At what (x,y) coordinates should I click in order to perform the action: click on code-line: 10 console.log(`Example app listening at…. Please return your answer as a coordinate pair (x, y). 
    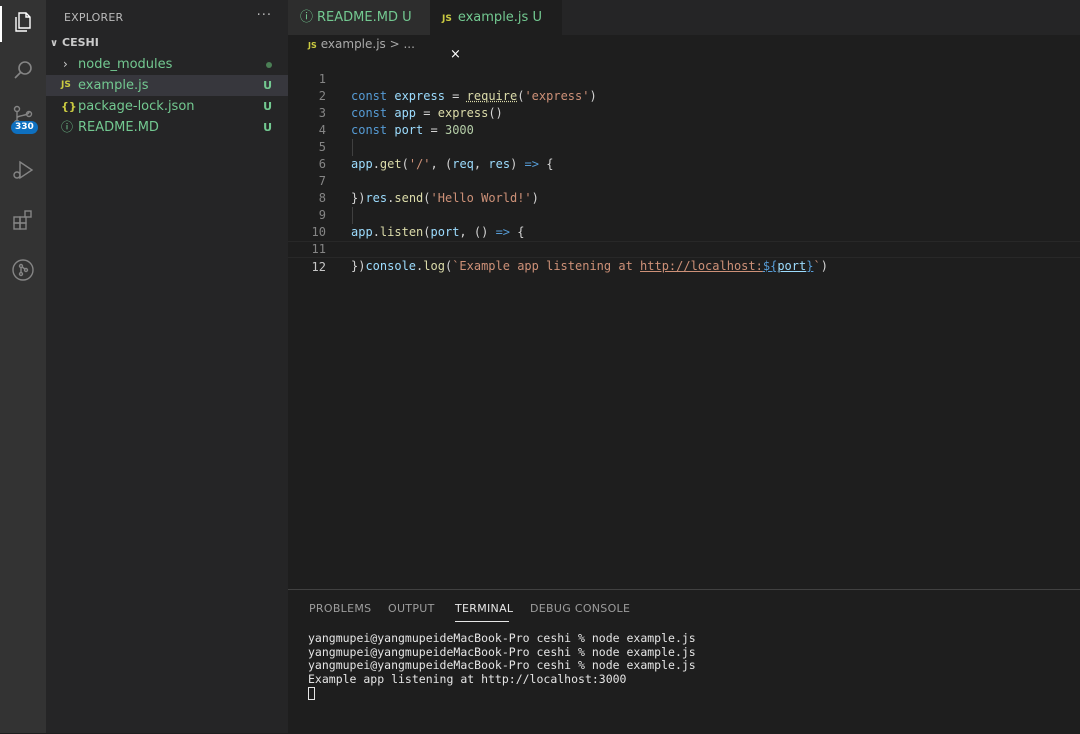
    Looking at the image, I should click on (684, 240).